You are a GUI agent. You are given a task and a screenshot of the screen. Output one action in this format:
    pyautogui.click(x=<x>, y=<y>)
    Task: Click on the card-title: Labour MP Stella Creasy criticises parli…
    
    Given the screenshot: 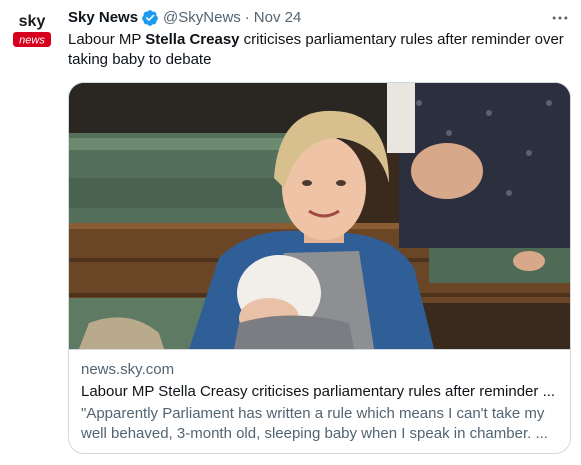 What is the action you would take?
    pyautogui.click(x=318, y=391)
    